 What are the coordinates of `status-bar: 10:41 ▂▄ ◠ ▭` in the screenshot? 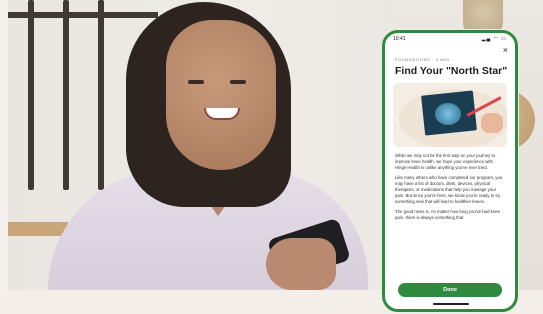 It's located at (450, 39).